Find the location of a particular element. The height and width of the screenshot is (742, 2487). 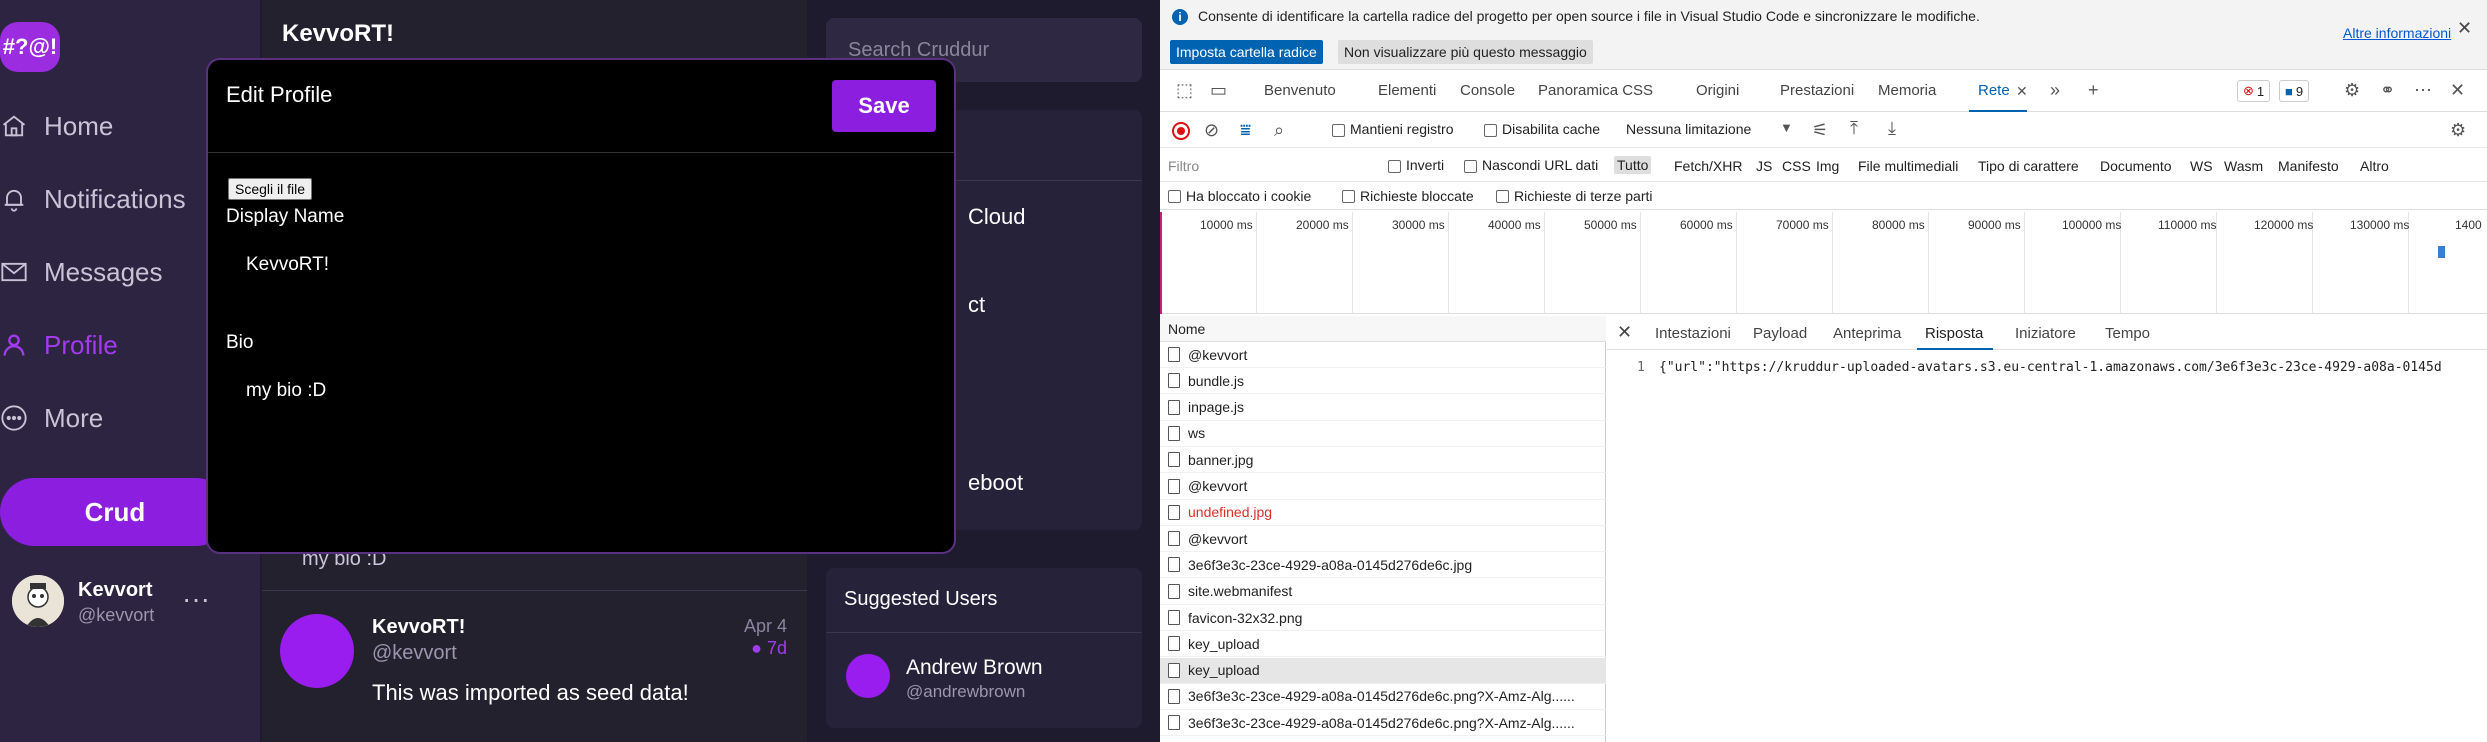

filter-type-font: Tipo di carattere is located at coordinates (2028, 166).